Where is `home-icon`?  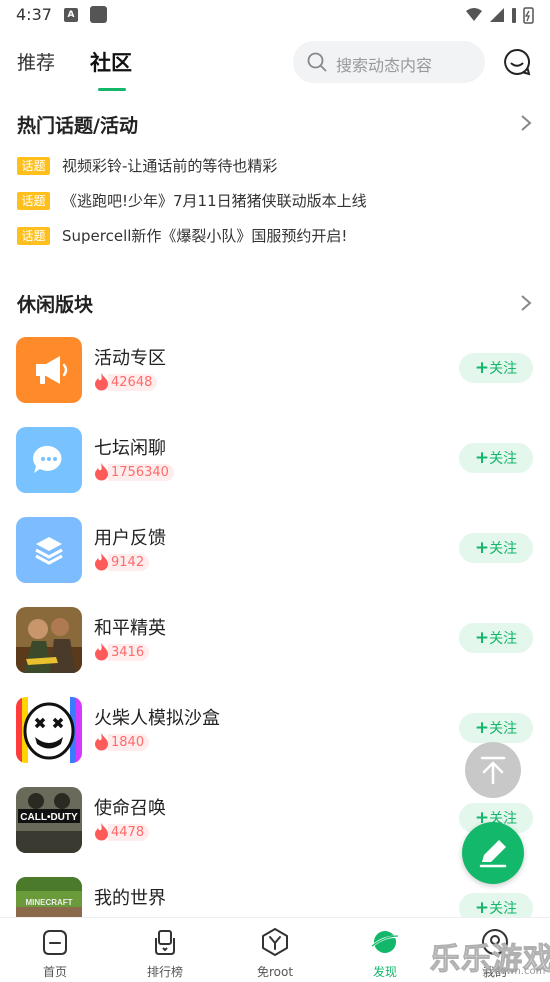
home-icon is located at coordinates (55, 942).